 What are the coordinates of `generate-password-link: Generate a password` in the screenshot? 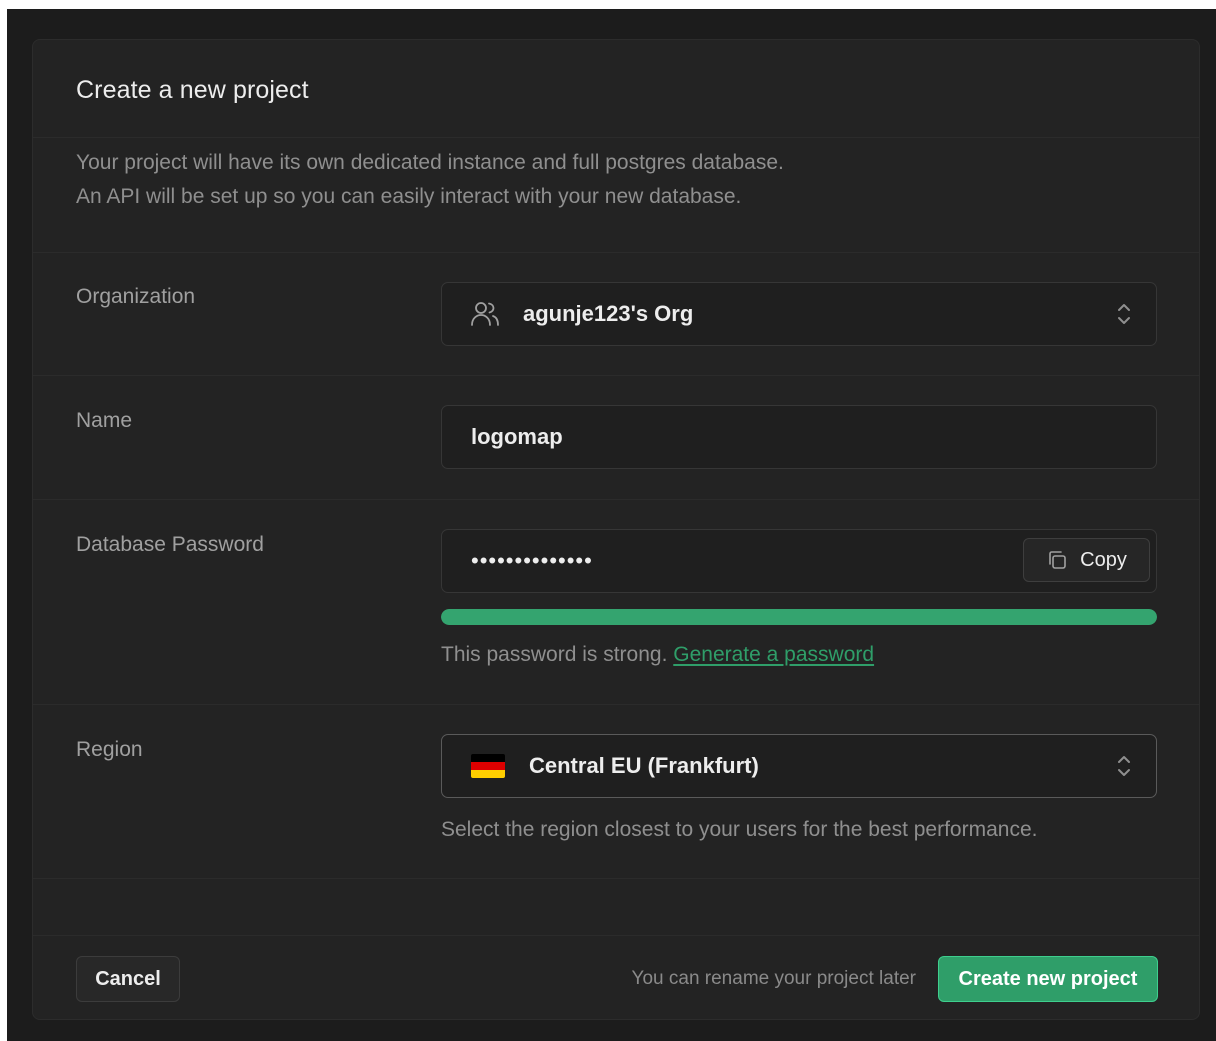 It's located at (773, 654).